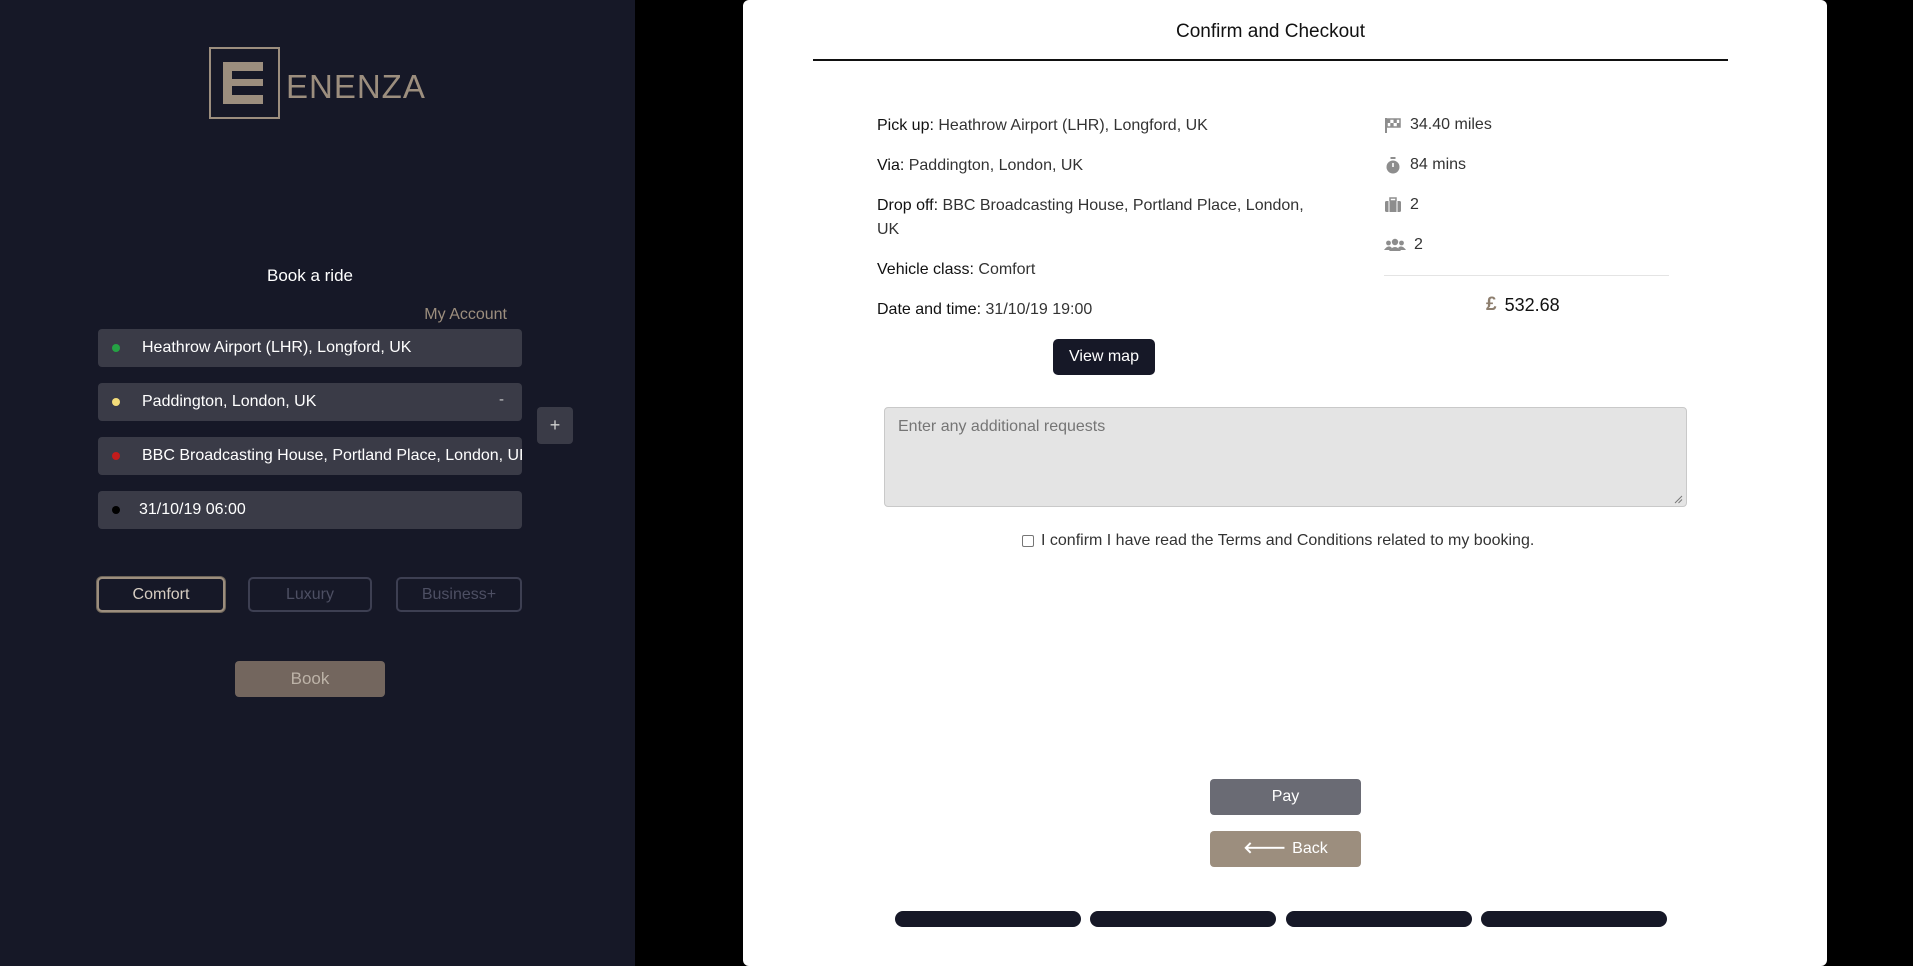  What do you see at coordinates (1007, 269) in the screenshot?
I see `vehicle-detail-value: Comfort` at bounding box center [1007, 269].